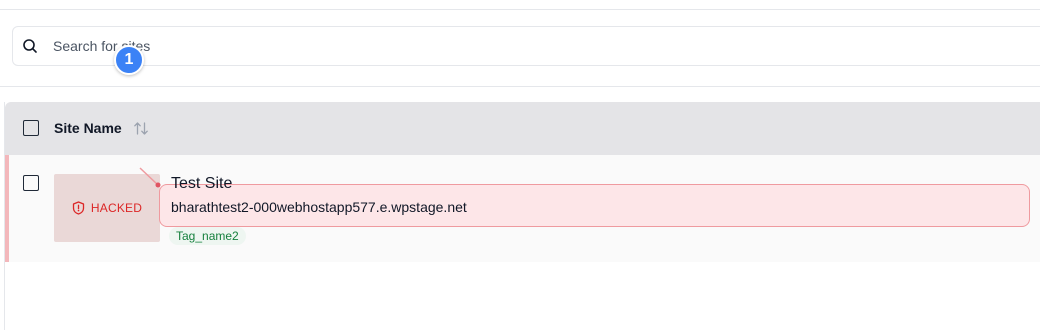  What do you see at coordinates (520, 9) in the screenshot?
I see `top-divider` at bounding box center [520, 9].